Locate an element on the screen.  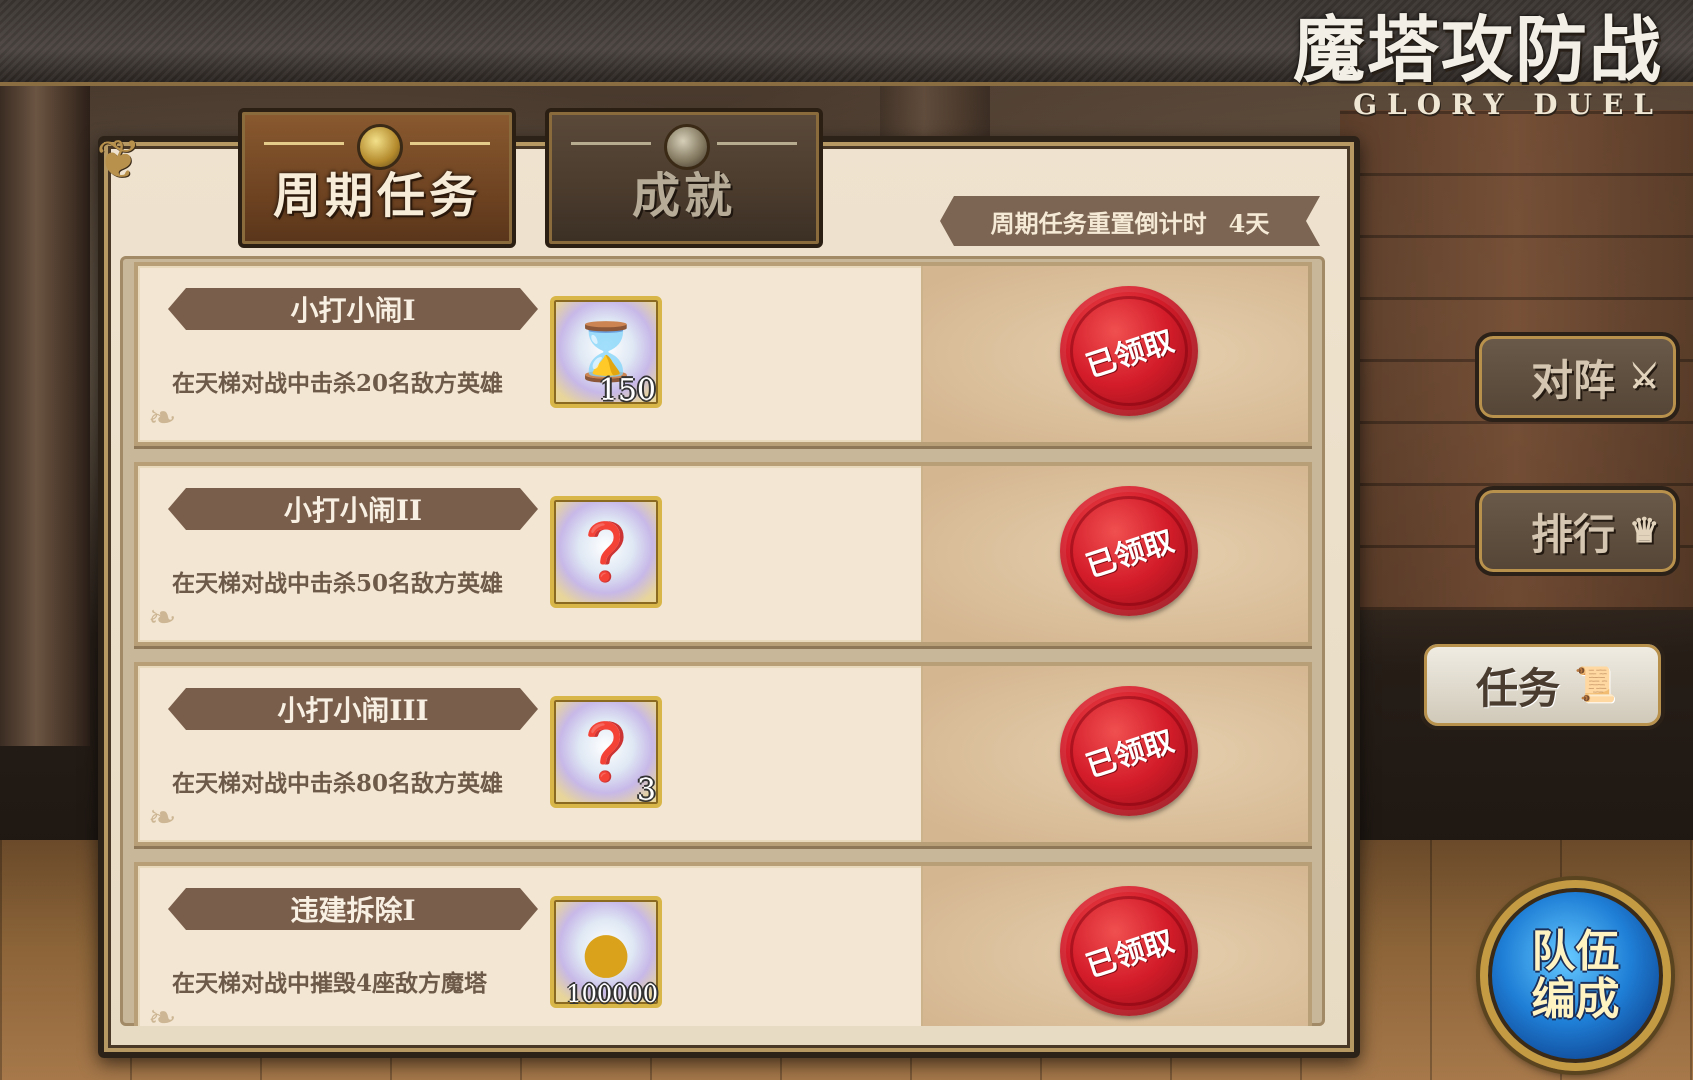
quest-title: 违建拆除I is located at coordinates (353, 909).